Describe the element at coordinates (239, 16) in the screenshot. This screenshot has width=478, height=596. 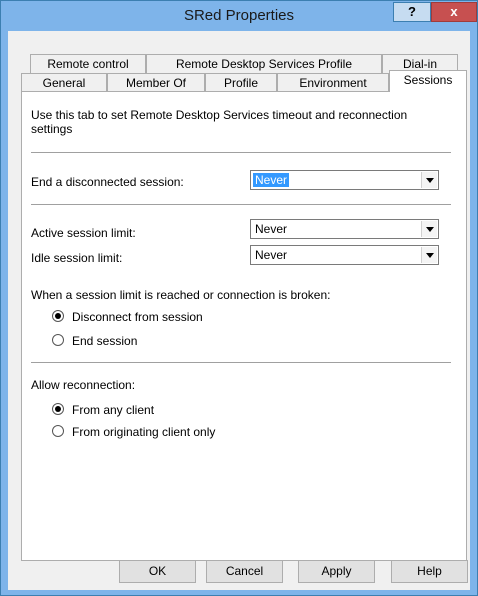
I see `title-bar: SRed Properties ? x` at that location.